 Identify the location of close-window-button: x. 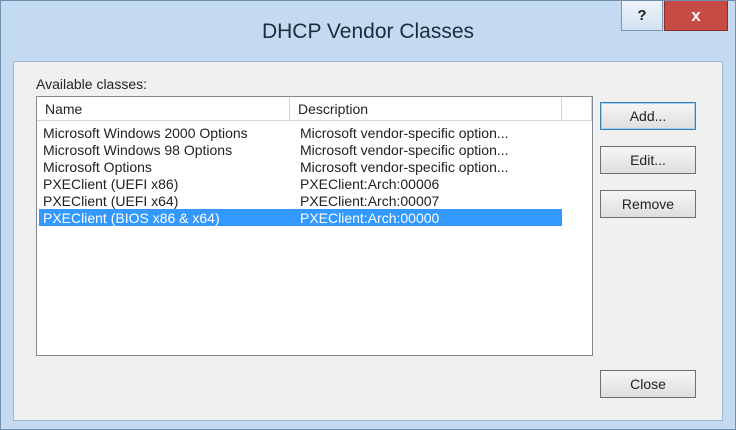
(696, 16).